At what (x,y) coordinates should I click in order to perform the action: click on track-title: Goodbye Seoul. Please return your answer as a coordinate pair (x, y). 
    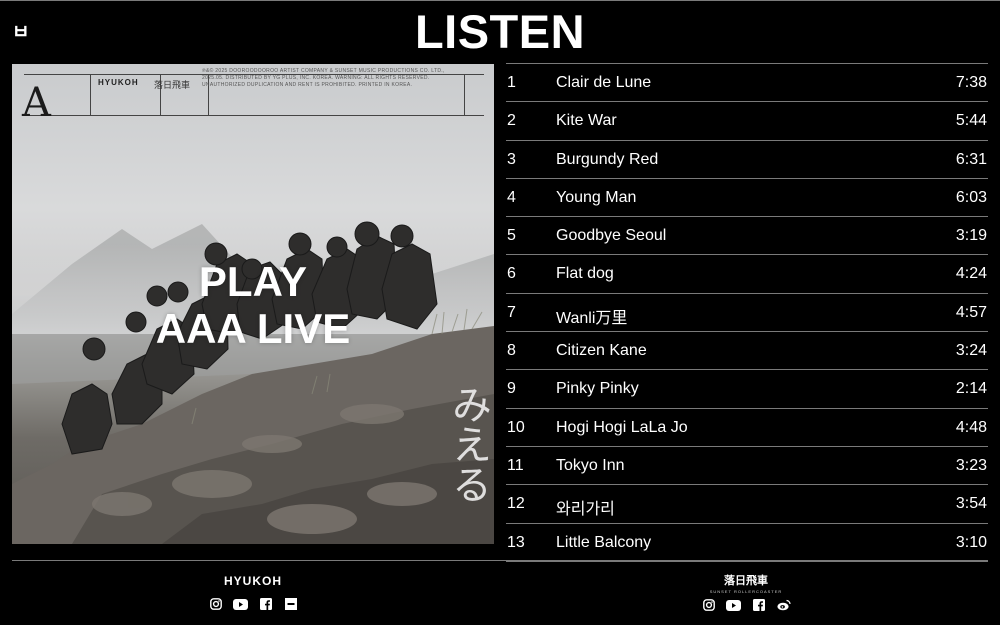
    Looking at the image, I should click on (611, 236).